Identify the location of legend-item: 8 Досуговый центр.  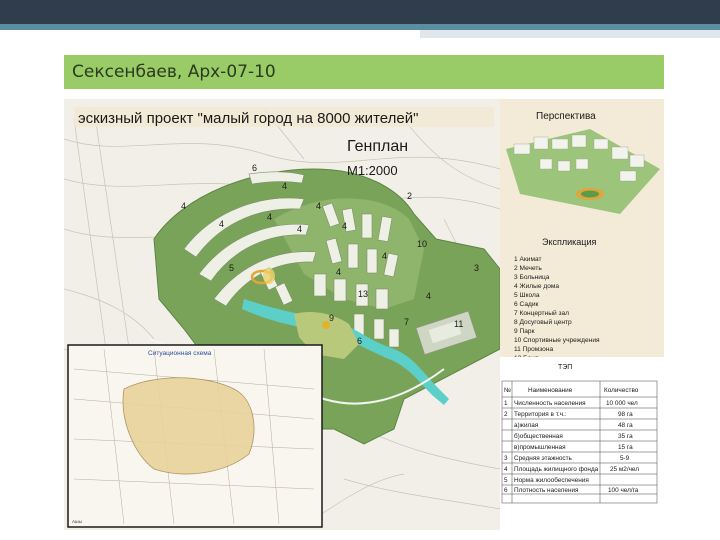
(543, 322).